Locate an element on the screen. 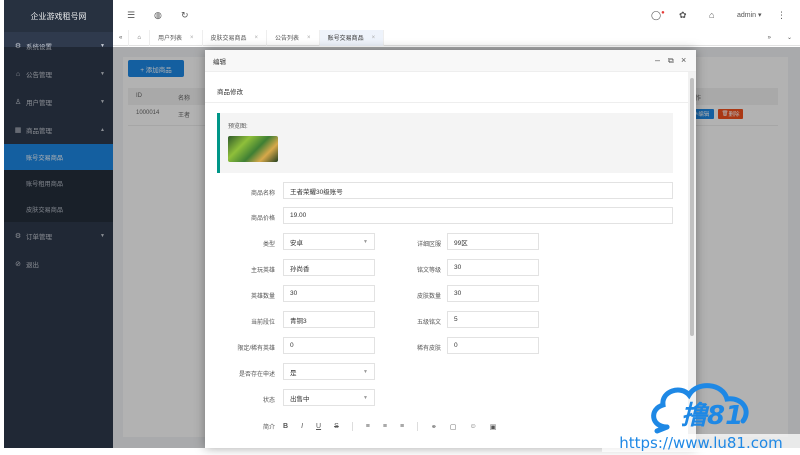  watermark: 撸81 https://www.lu81.com is located at coordinates (701, 414).